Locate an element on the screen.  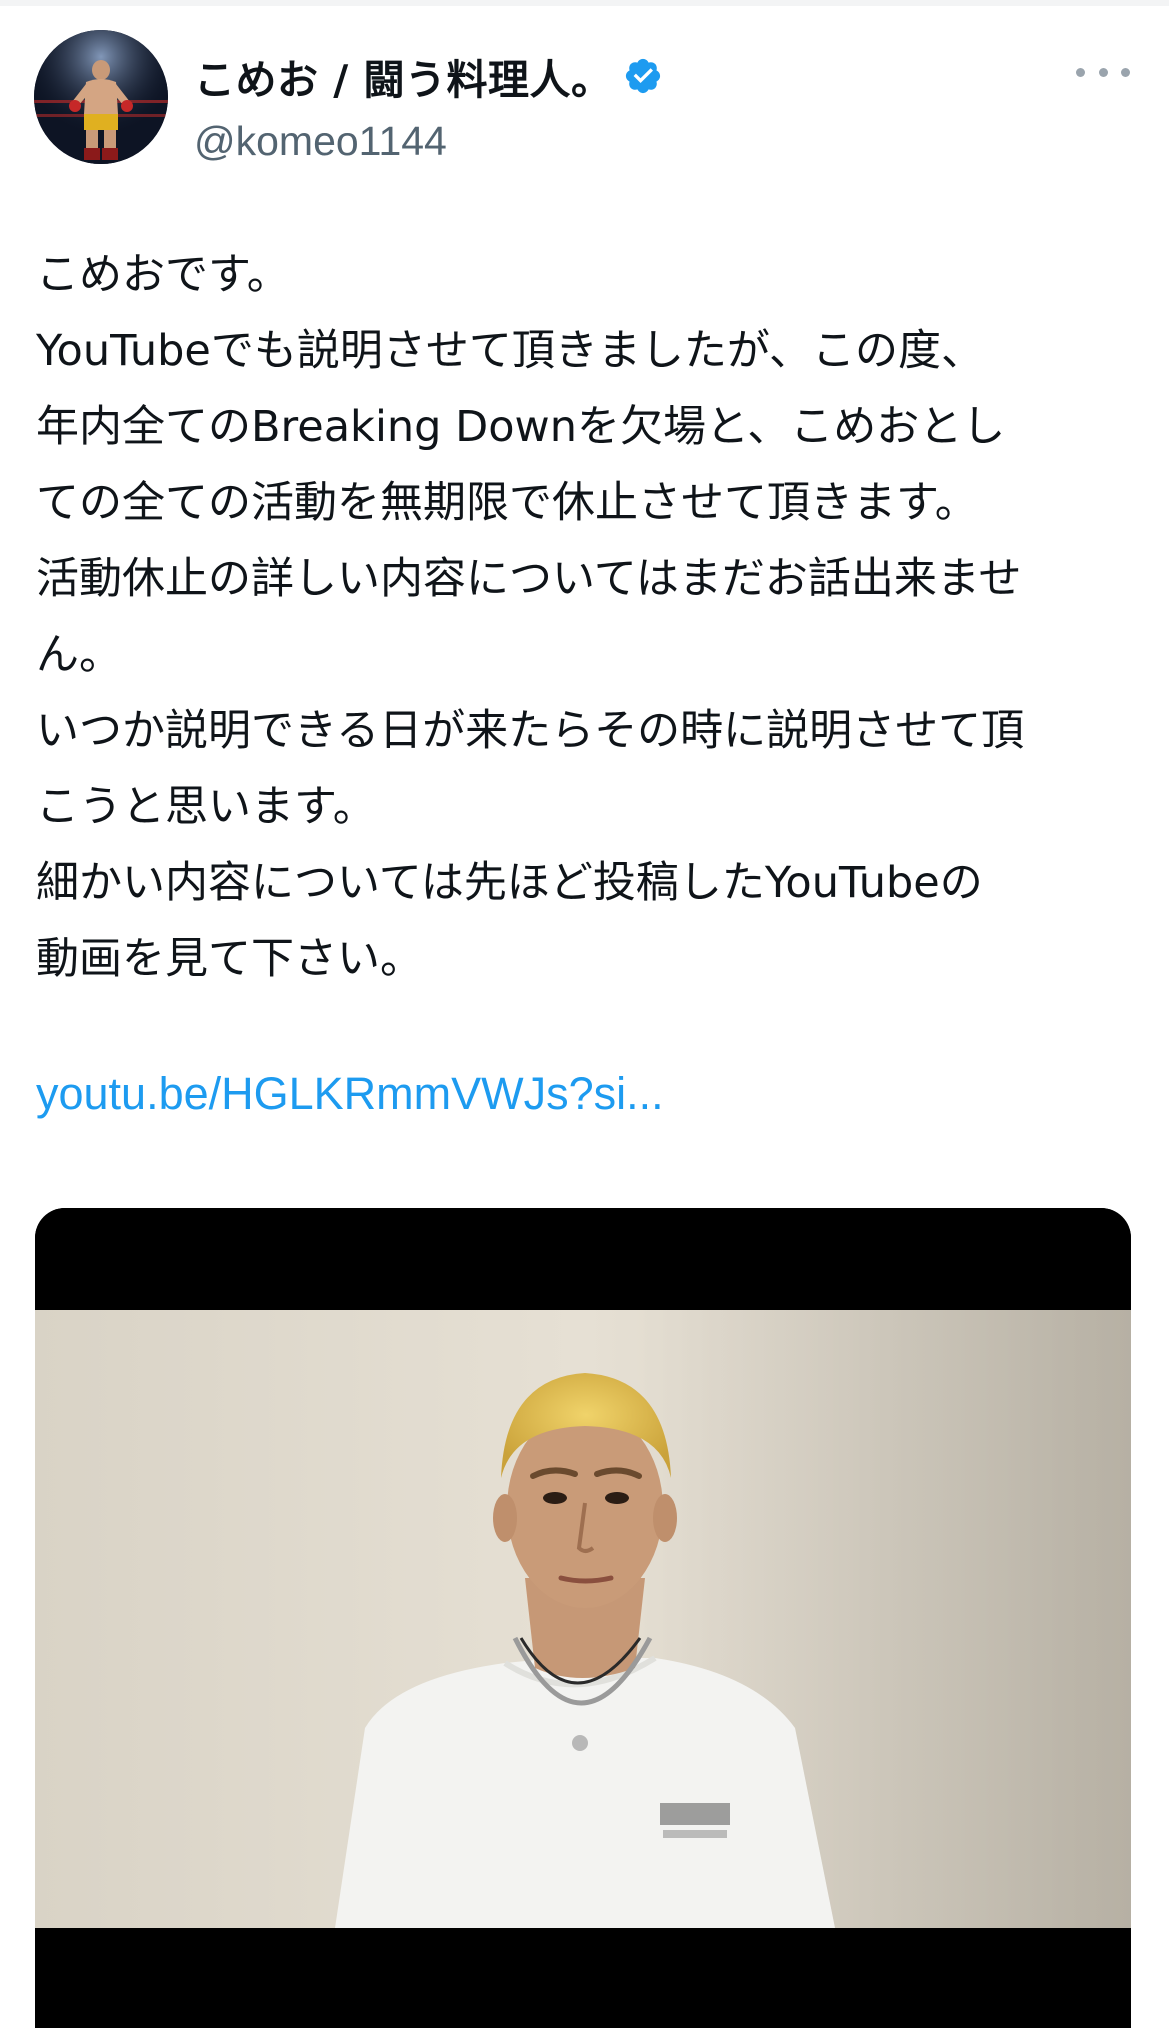
tweet-header: こめお / 闘う料理人。 @komeo1144 is located at coordinates (584, 100).